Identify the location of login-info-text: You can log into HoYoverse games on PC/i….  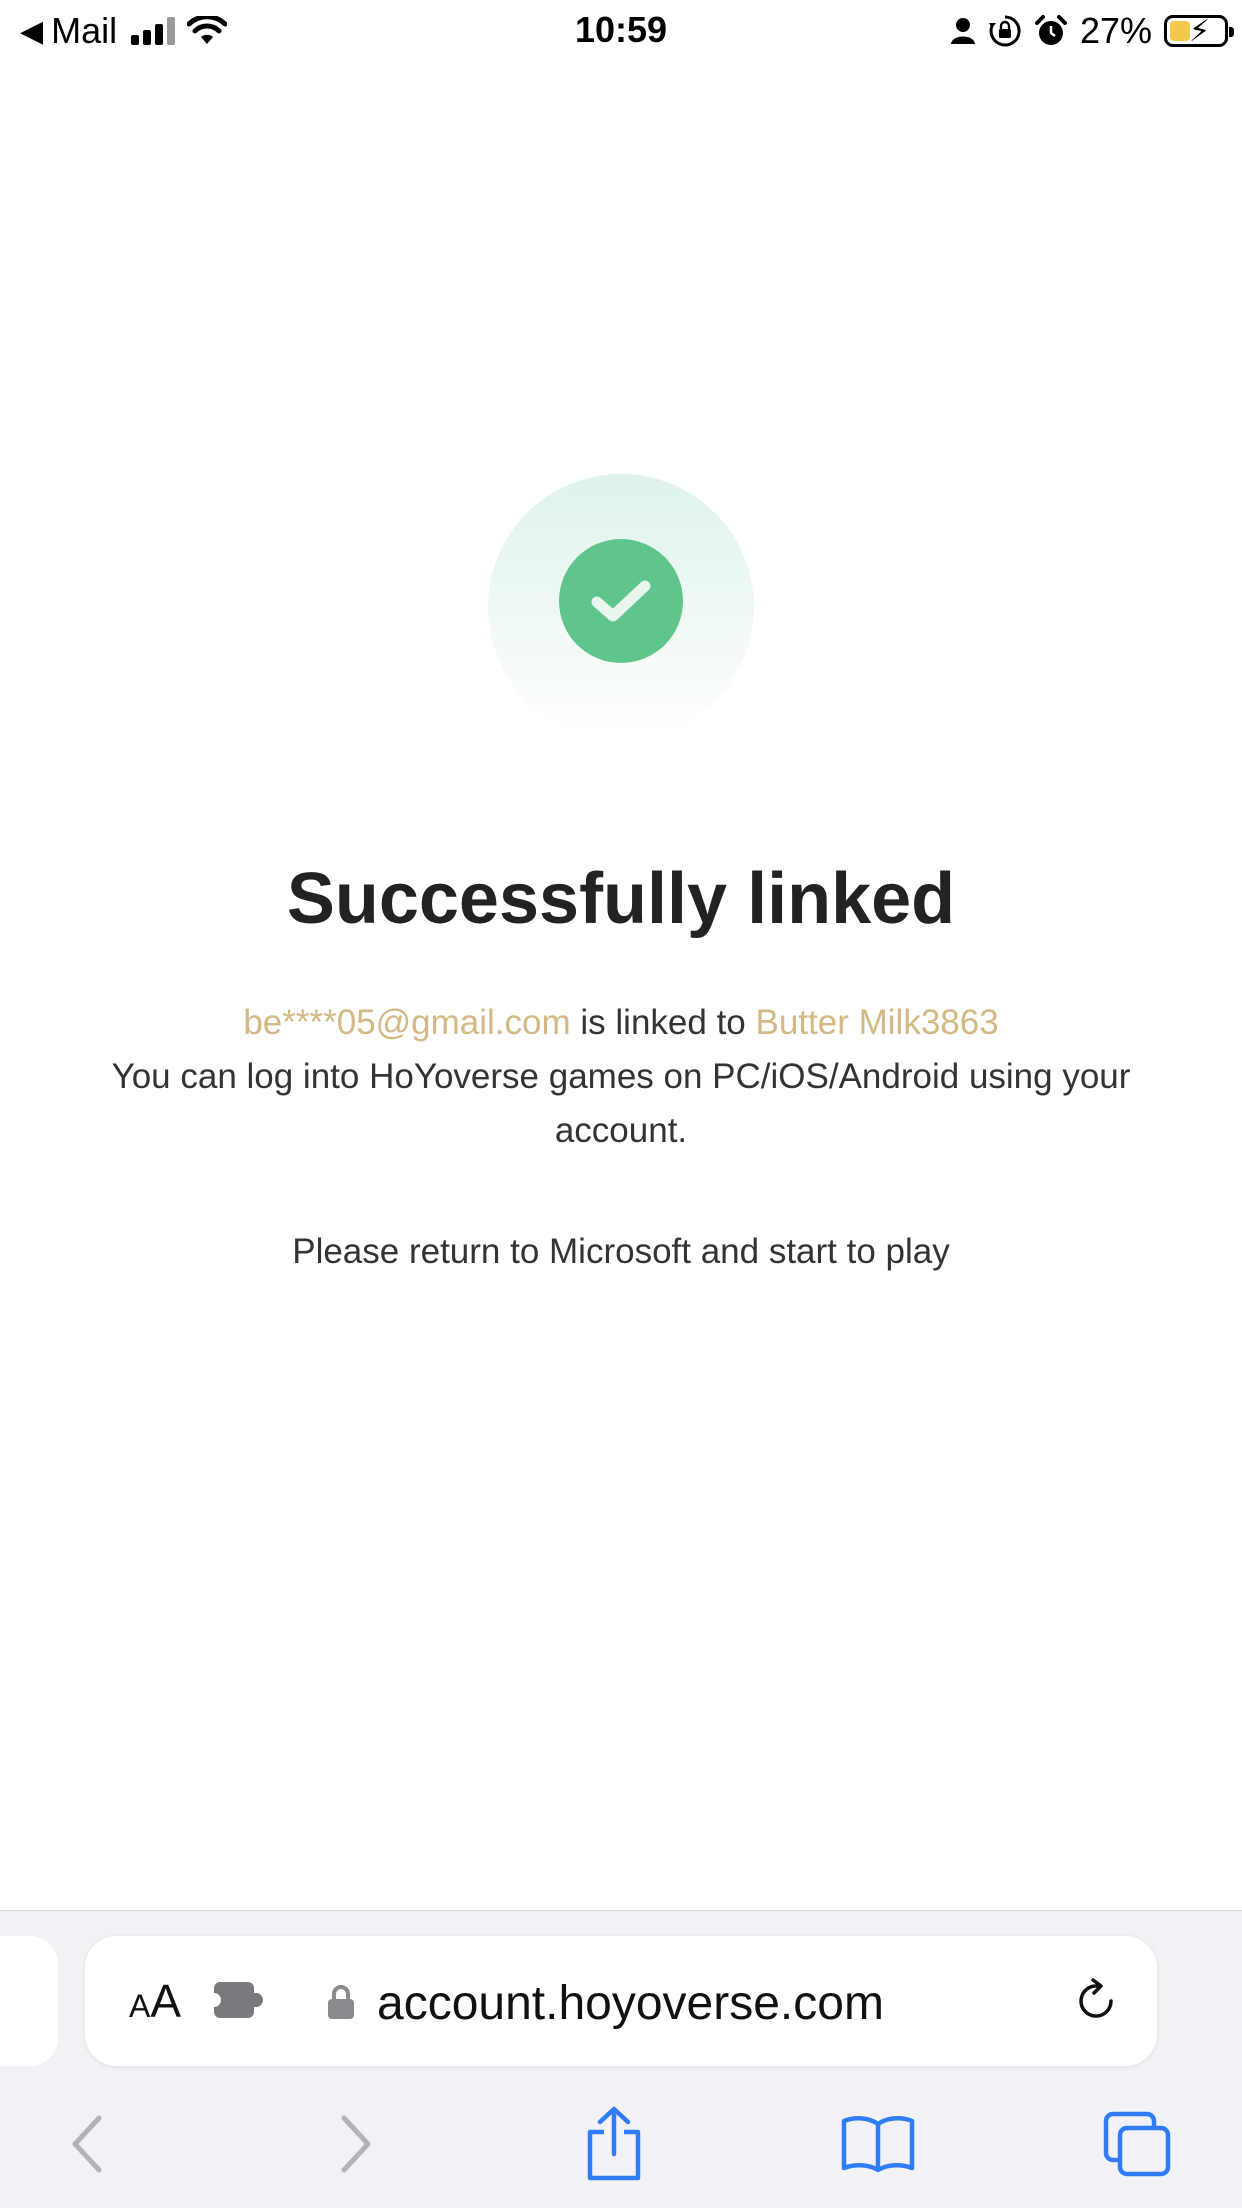
(621, 1103).